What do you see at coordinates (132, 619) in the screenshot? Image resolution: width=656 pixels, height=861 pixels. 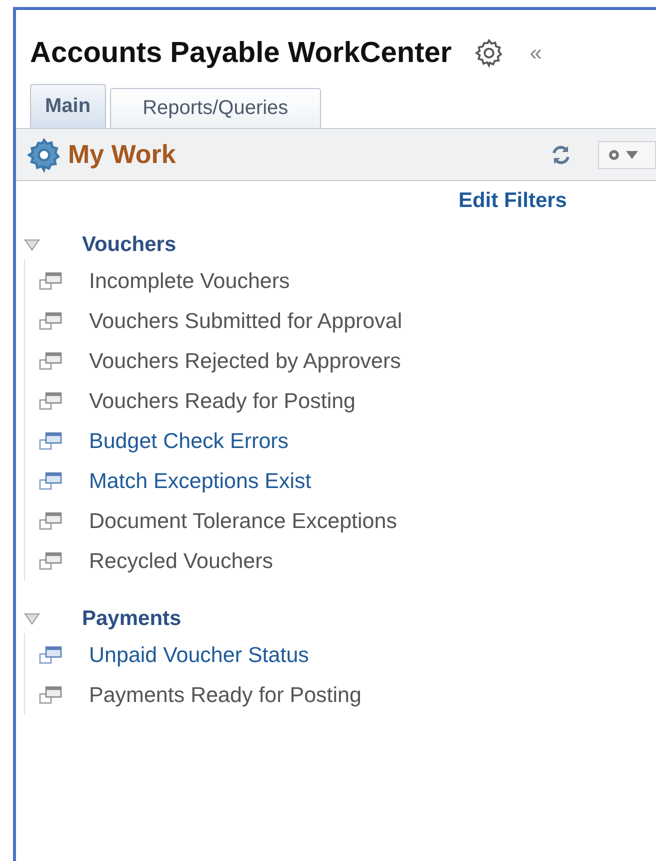 I see `group-heading: Payments` at bounding box center [132, 619].